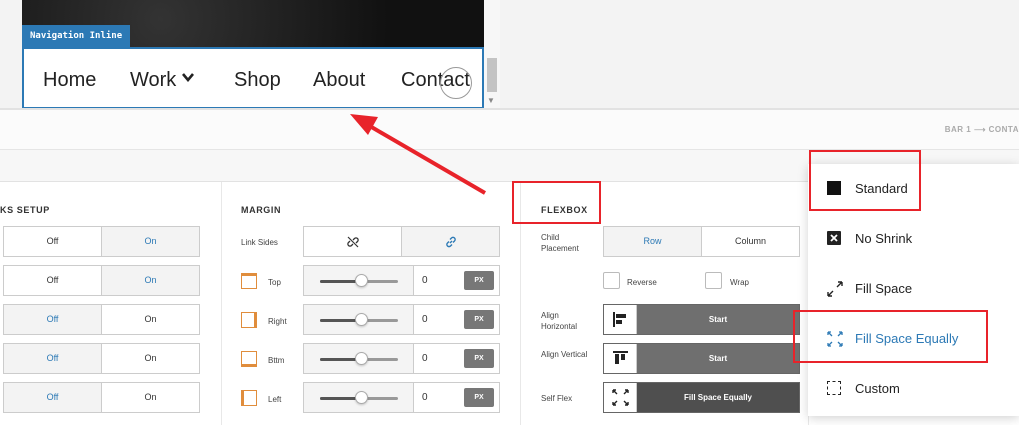 The image size is (1019, 425). Describe the element at coordinates (877, 388) in the screenshot. I see `dropdown-item-label: Custom` at that location.